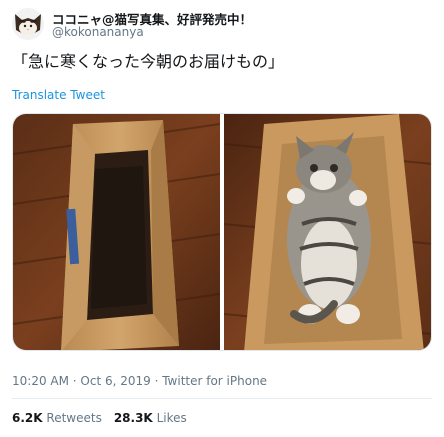 Image resolution: width=444 pixels, height=437 pixels. I want to click on avatar, so click(28, 24).